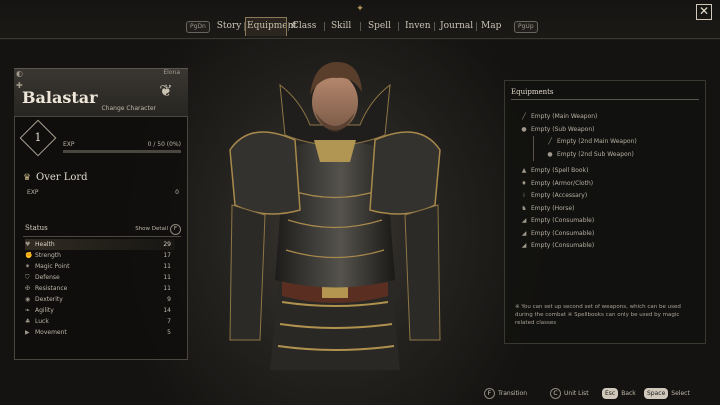  Describe the element at coordinates (491, 26) in the screenshot. I see `tab-map: Map` at that location.